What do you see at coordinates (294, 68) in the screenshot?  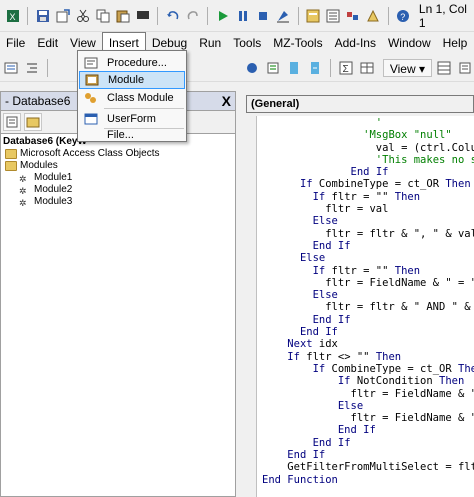 I see `bookmark-icon` at bounding box center [294, 68].